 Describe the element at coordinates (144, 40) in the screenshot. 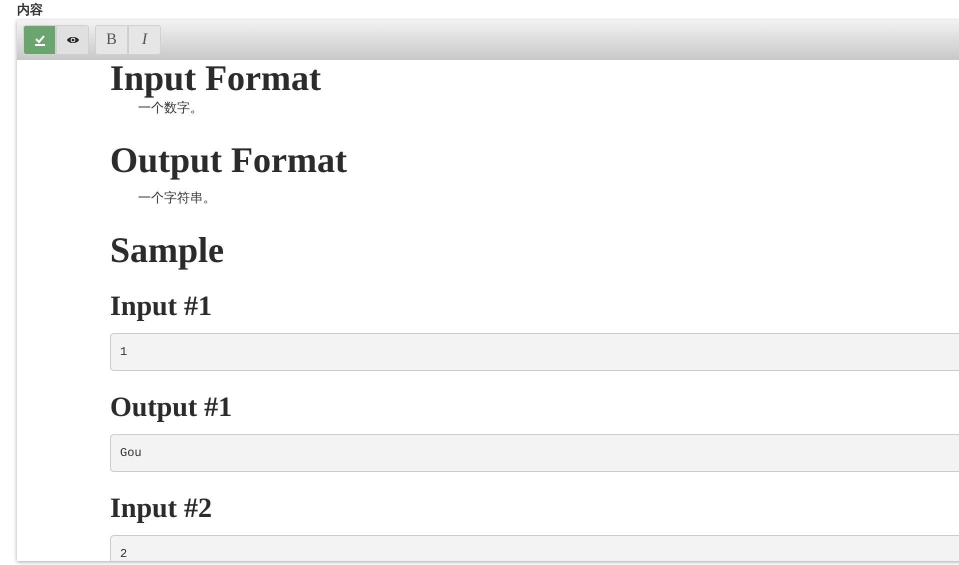

I see `italic-button: I` at that location.